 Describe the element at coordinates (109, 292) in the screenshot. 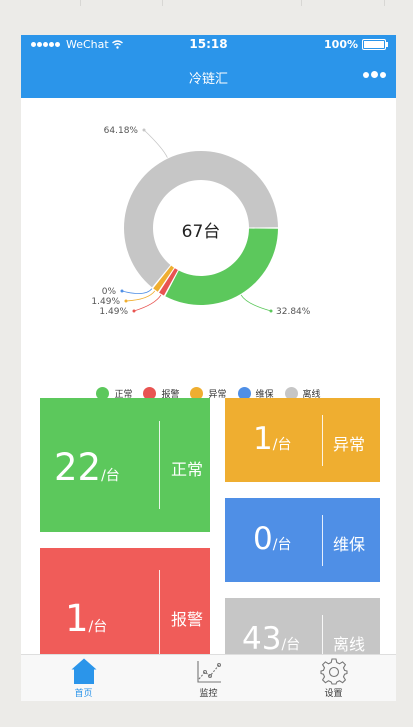

I see `slice-percent-label: 0%` at that location.